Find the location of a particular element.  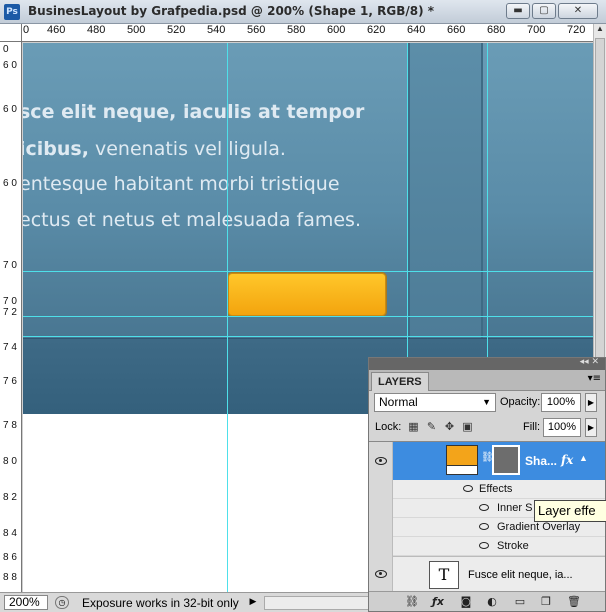

zoom-field: 200% is located at coordinates (26, 602).